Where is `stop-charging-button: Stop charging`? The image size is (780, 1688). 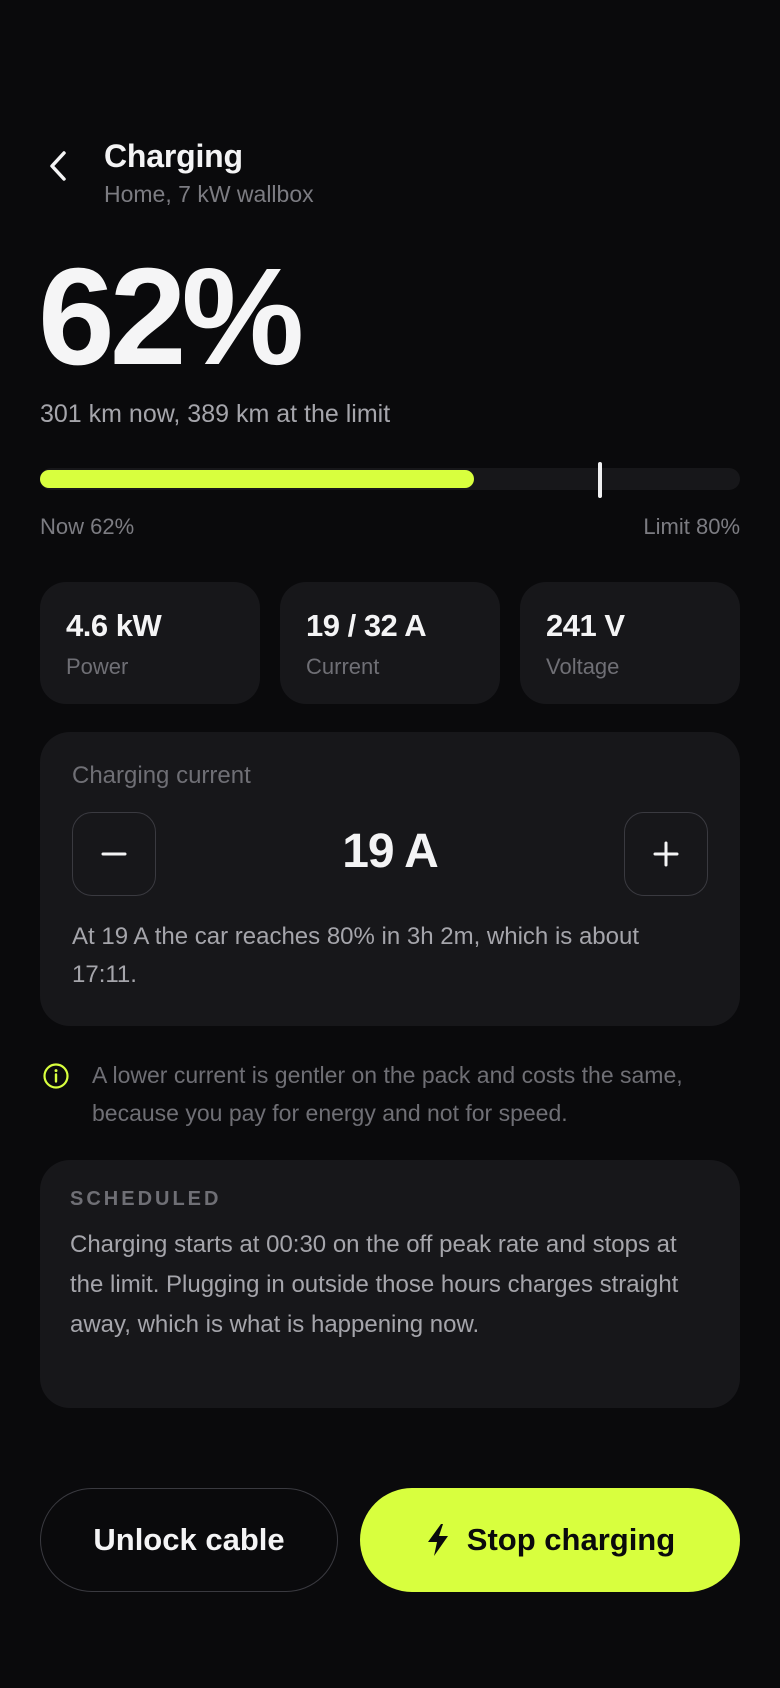 stop-charging-button: Stop charging is located at coordinates (550, 1540).